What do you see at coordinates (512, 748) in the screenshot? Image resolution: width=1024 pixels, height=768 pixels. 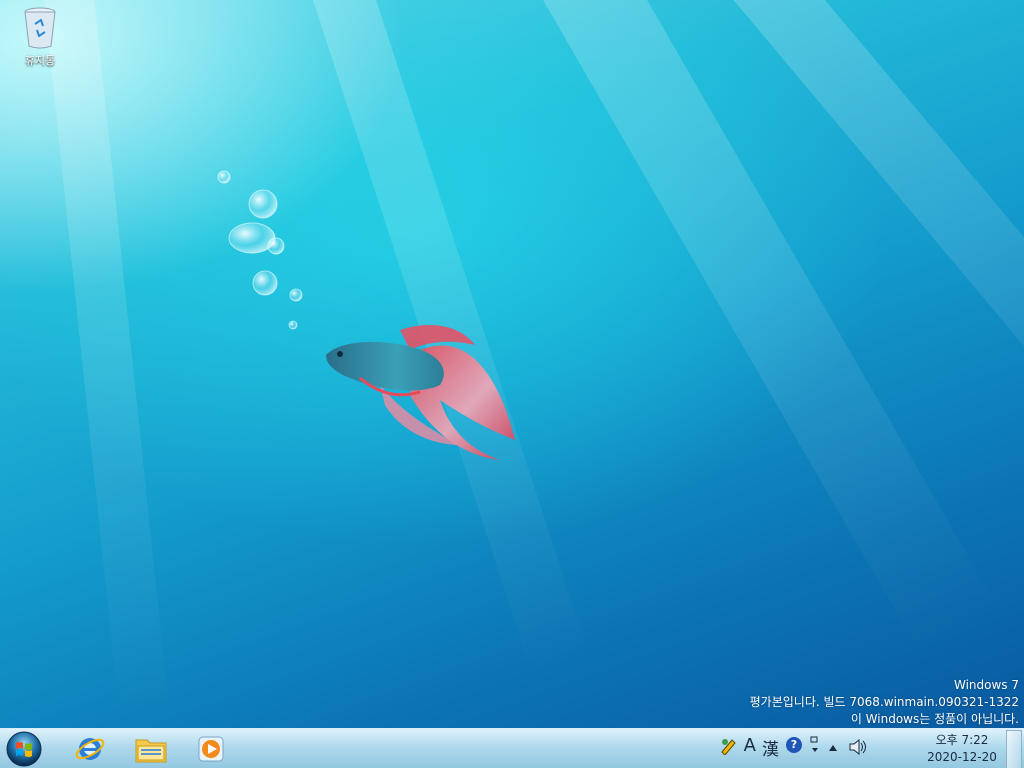 I see `taskbar: A 漢 ? 오후 7:22 2020-12-20` at bounding box center [512, 748].